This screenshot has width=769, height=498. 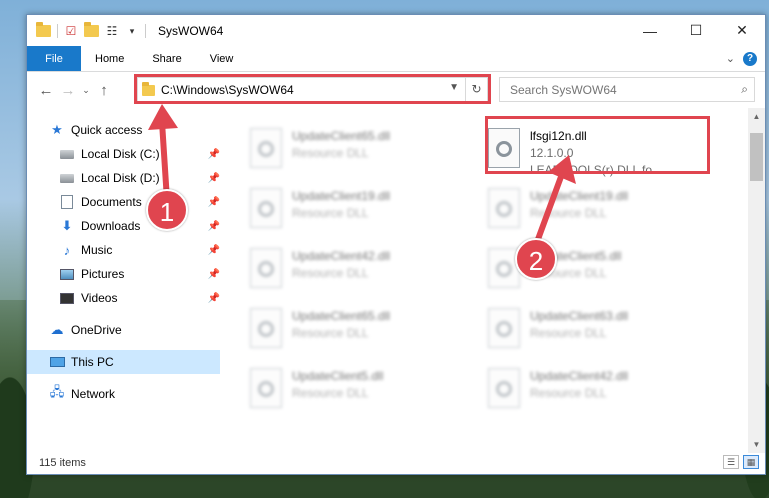 I want to click on item-count: 115 items, so click(x=62, y=462).